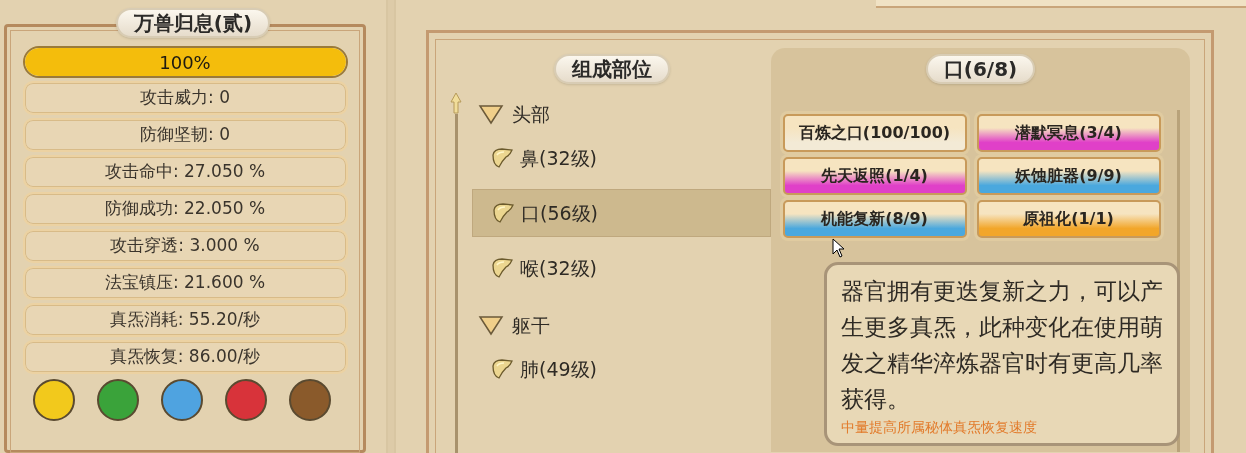 The width and height of the screenshot is (1246, 453). I want to click on trait-button: 先天返照(1/4), so click(874, 176).